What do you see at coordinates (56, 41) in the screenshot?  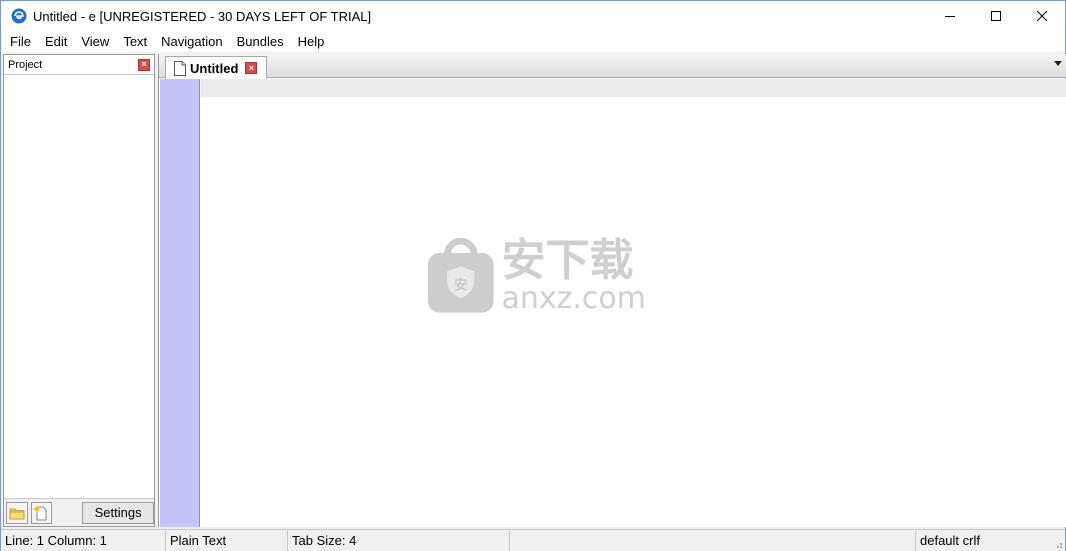 I see `menu-edit: Edit` at bounding box center [56, 41].